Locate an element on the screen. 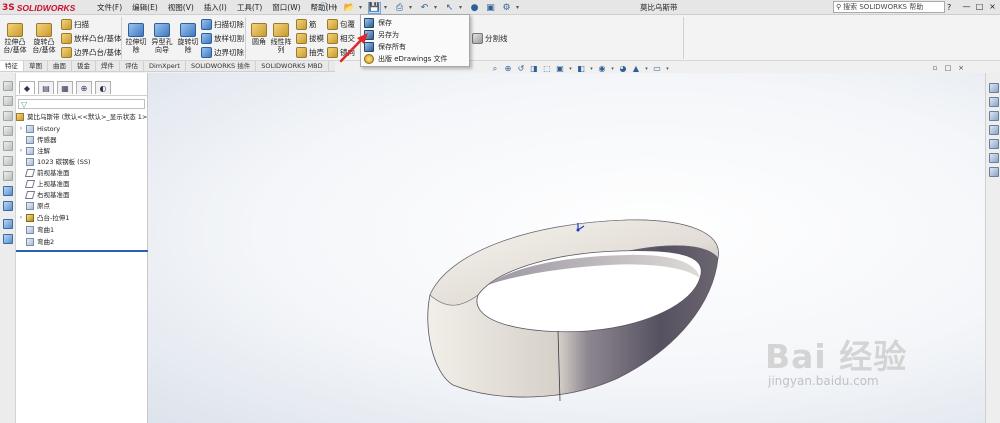 The image size is (1000, 423). feature-tree-tab-icon: ◆ is located at coordinates (27, 87).